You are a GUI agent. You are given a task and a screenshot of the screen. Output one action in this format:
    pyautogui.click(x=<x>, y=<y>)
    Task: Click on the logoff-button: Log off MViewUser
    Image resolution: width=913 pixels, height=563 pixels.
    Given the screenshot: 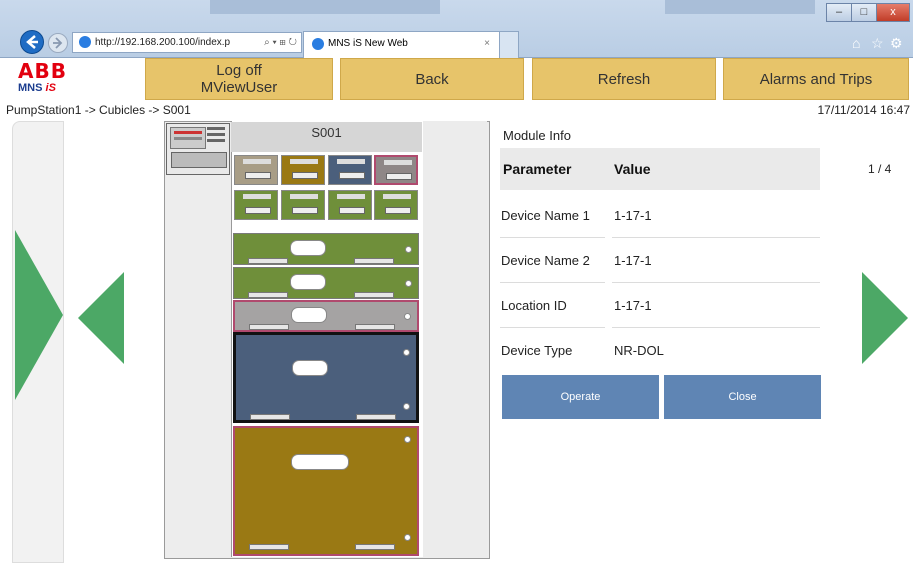 What is the action you would take?
    pyautogui.click(x=239, y=79)
    